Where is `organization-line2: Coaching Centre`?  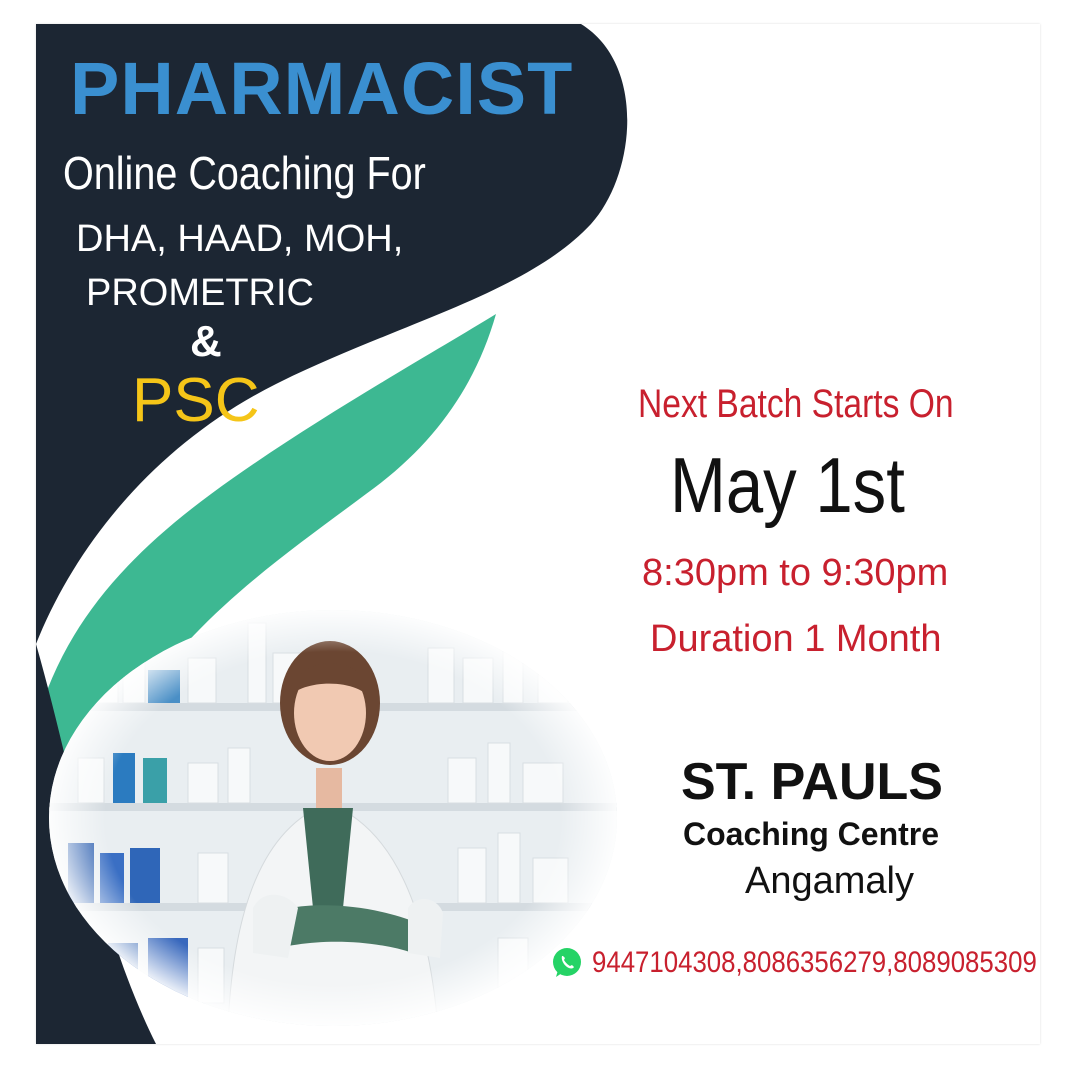 organization-line2: Coaching Centre is located at coordinates (811, 834).